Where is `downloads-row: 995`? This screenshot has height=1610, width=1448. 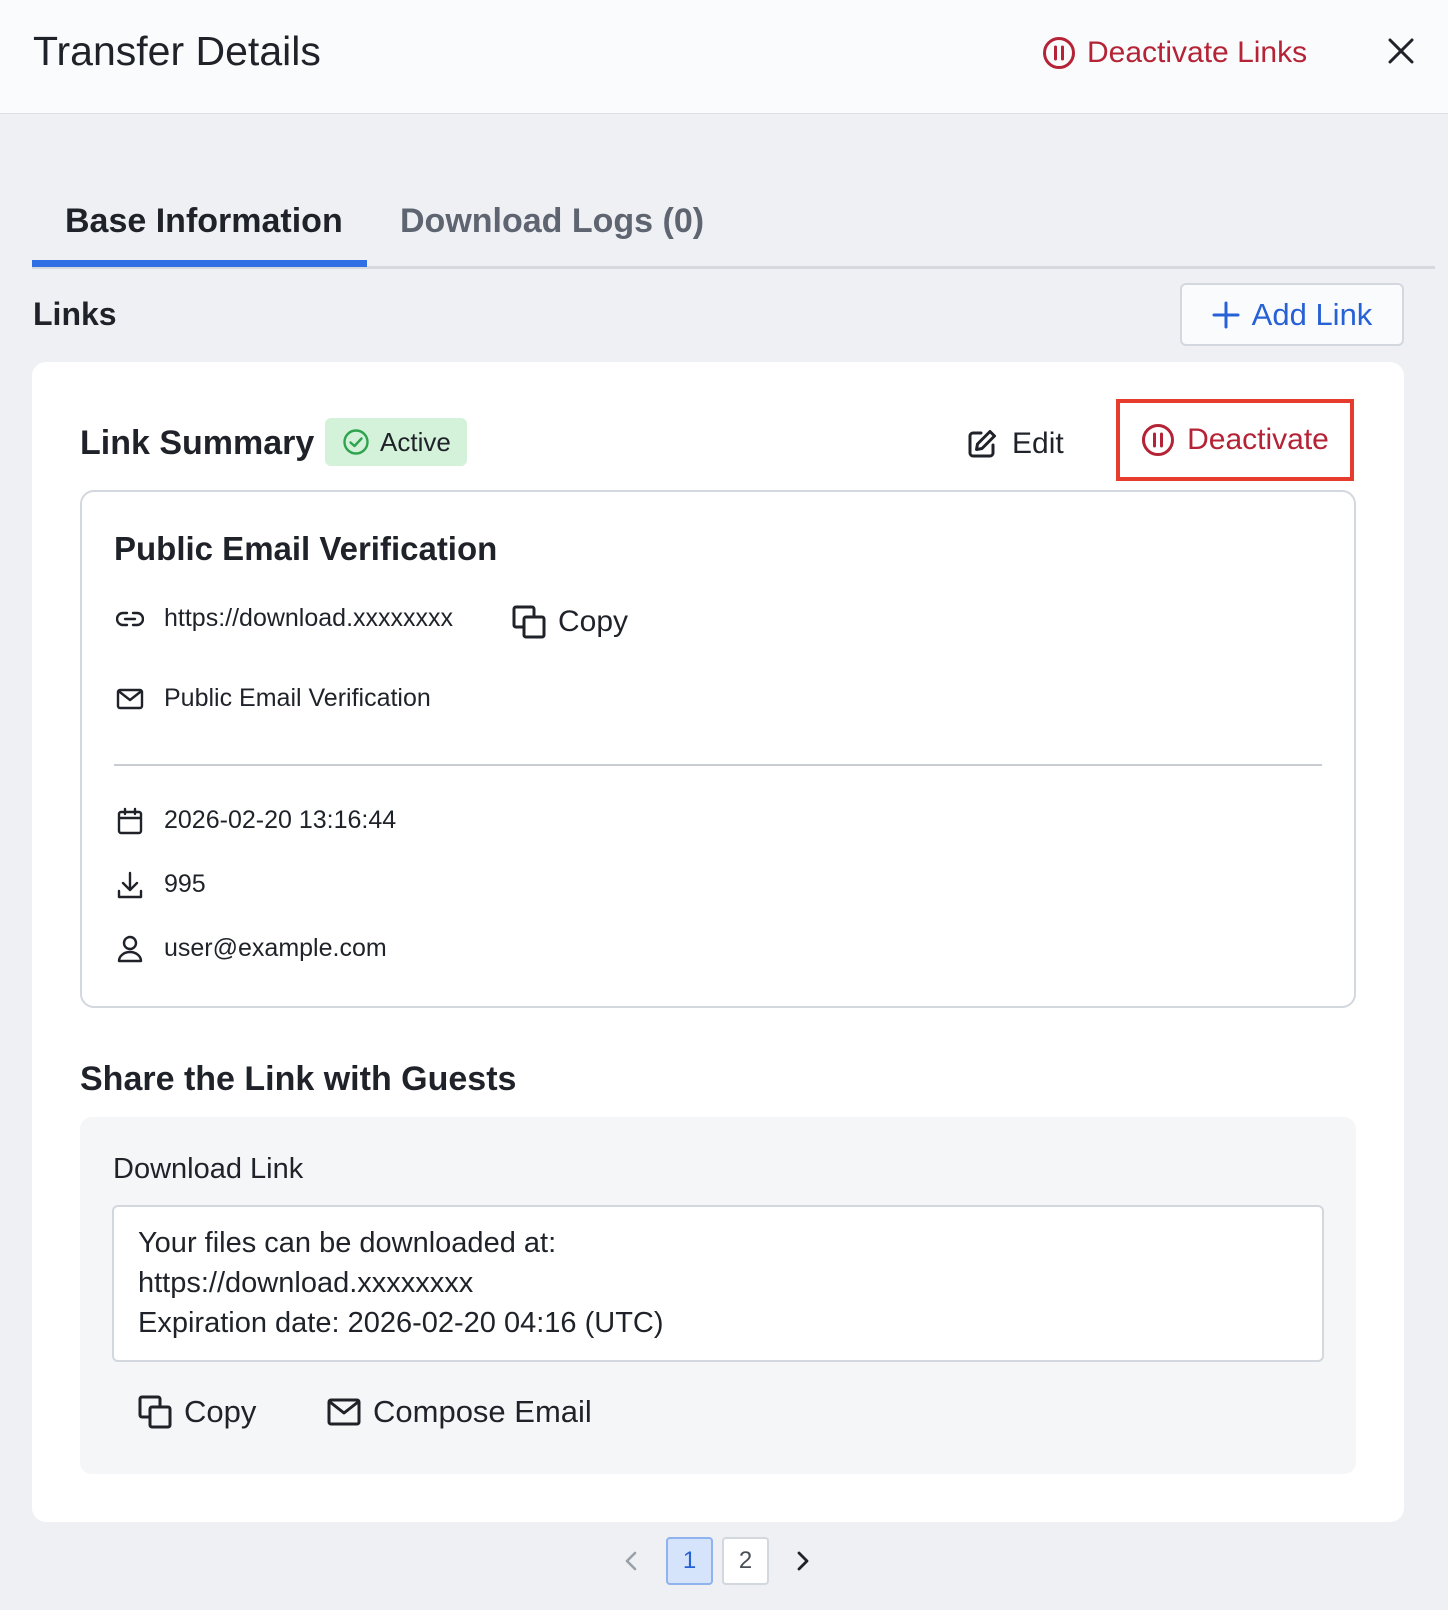 downloads-row: 995 is located at coordinates (161, 884).